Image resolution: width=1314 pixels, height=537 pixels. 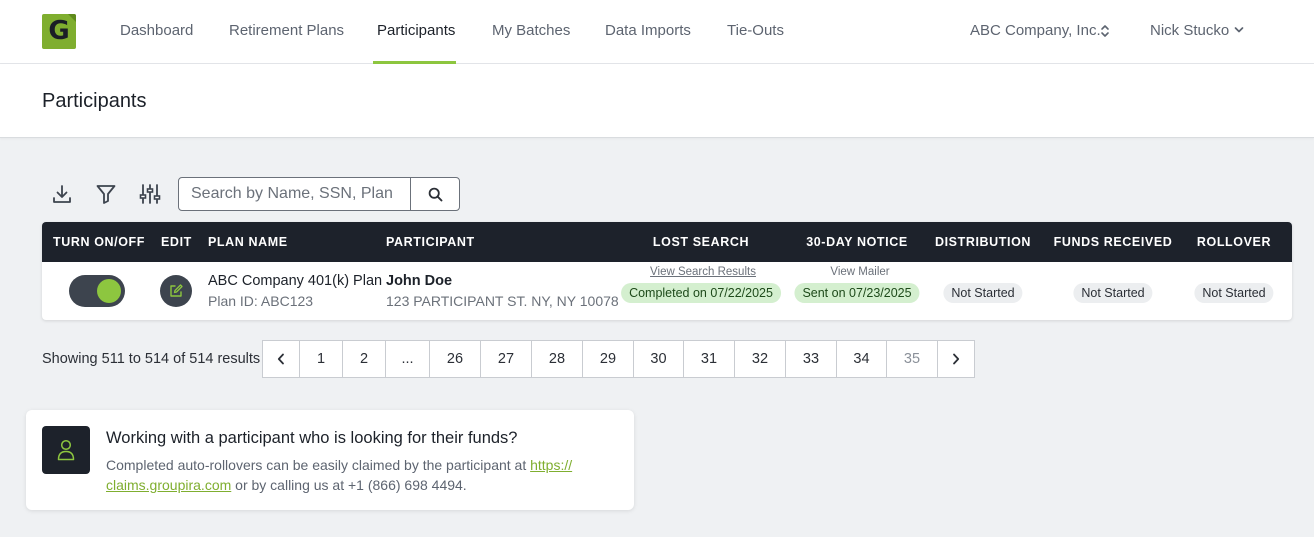 What do you see at coordinates (857, 242) in the screenshot?
I see `column-header-30-day-notice: 30-DAY NOTICE` at bounding box center [857, 242].